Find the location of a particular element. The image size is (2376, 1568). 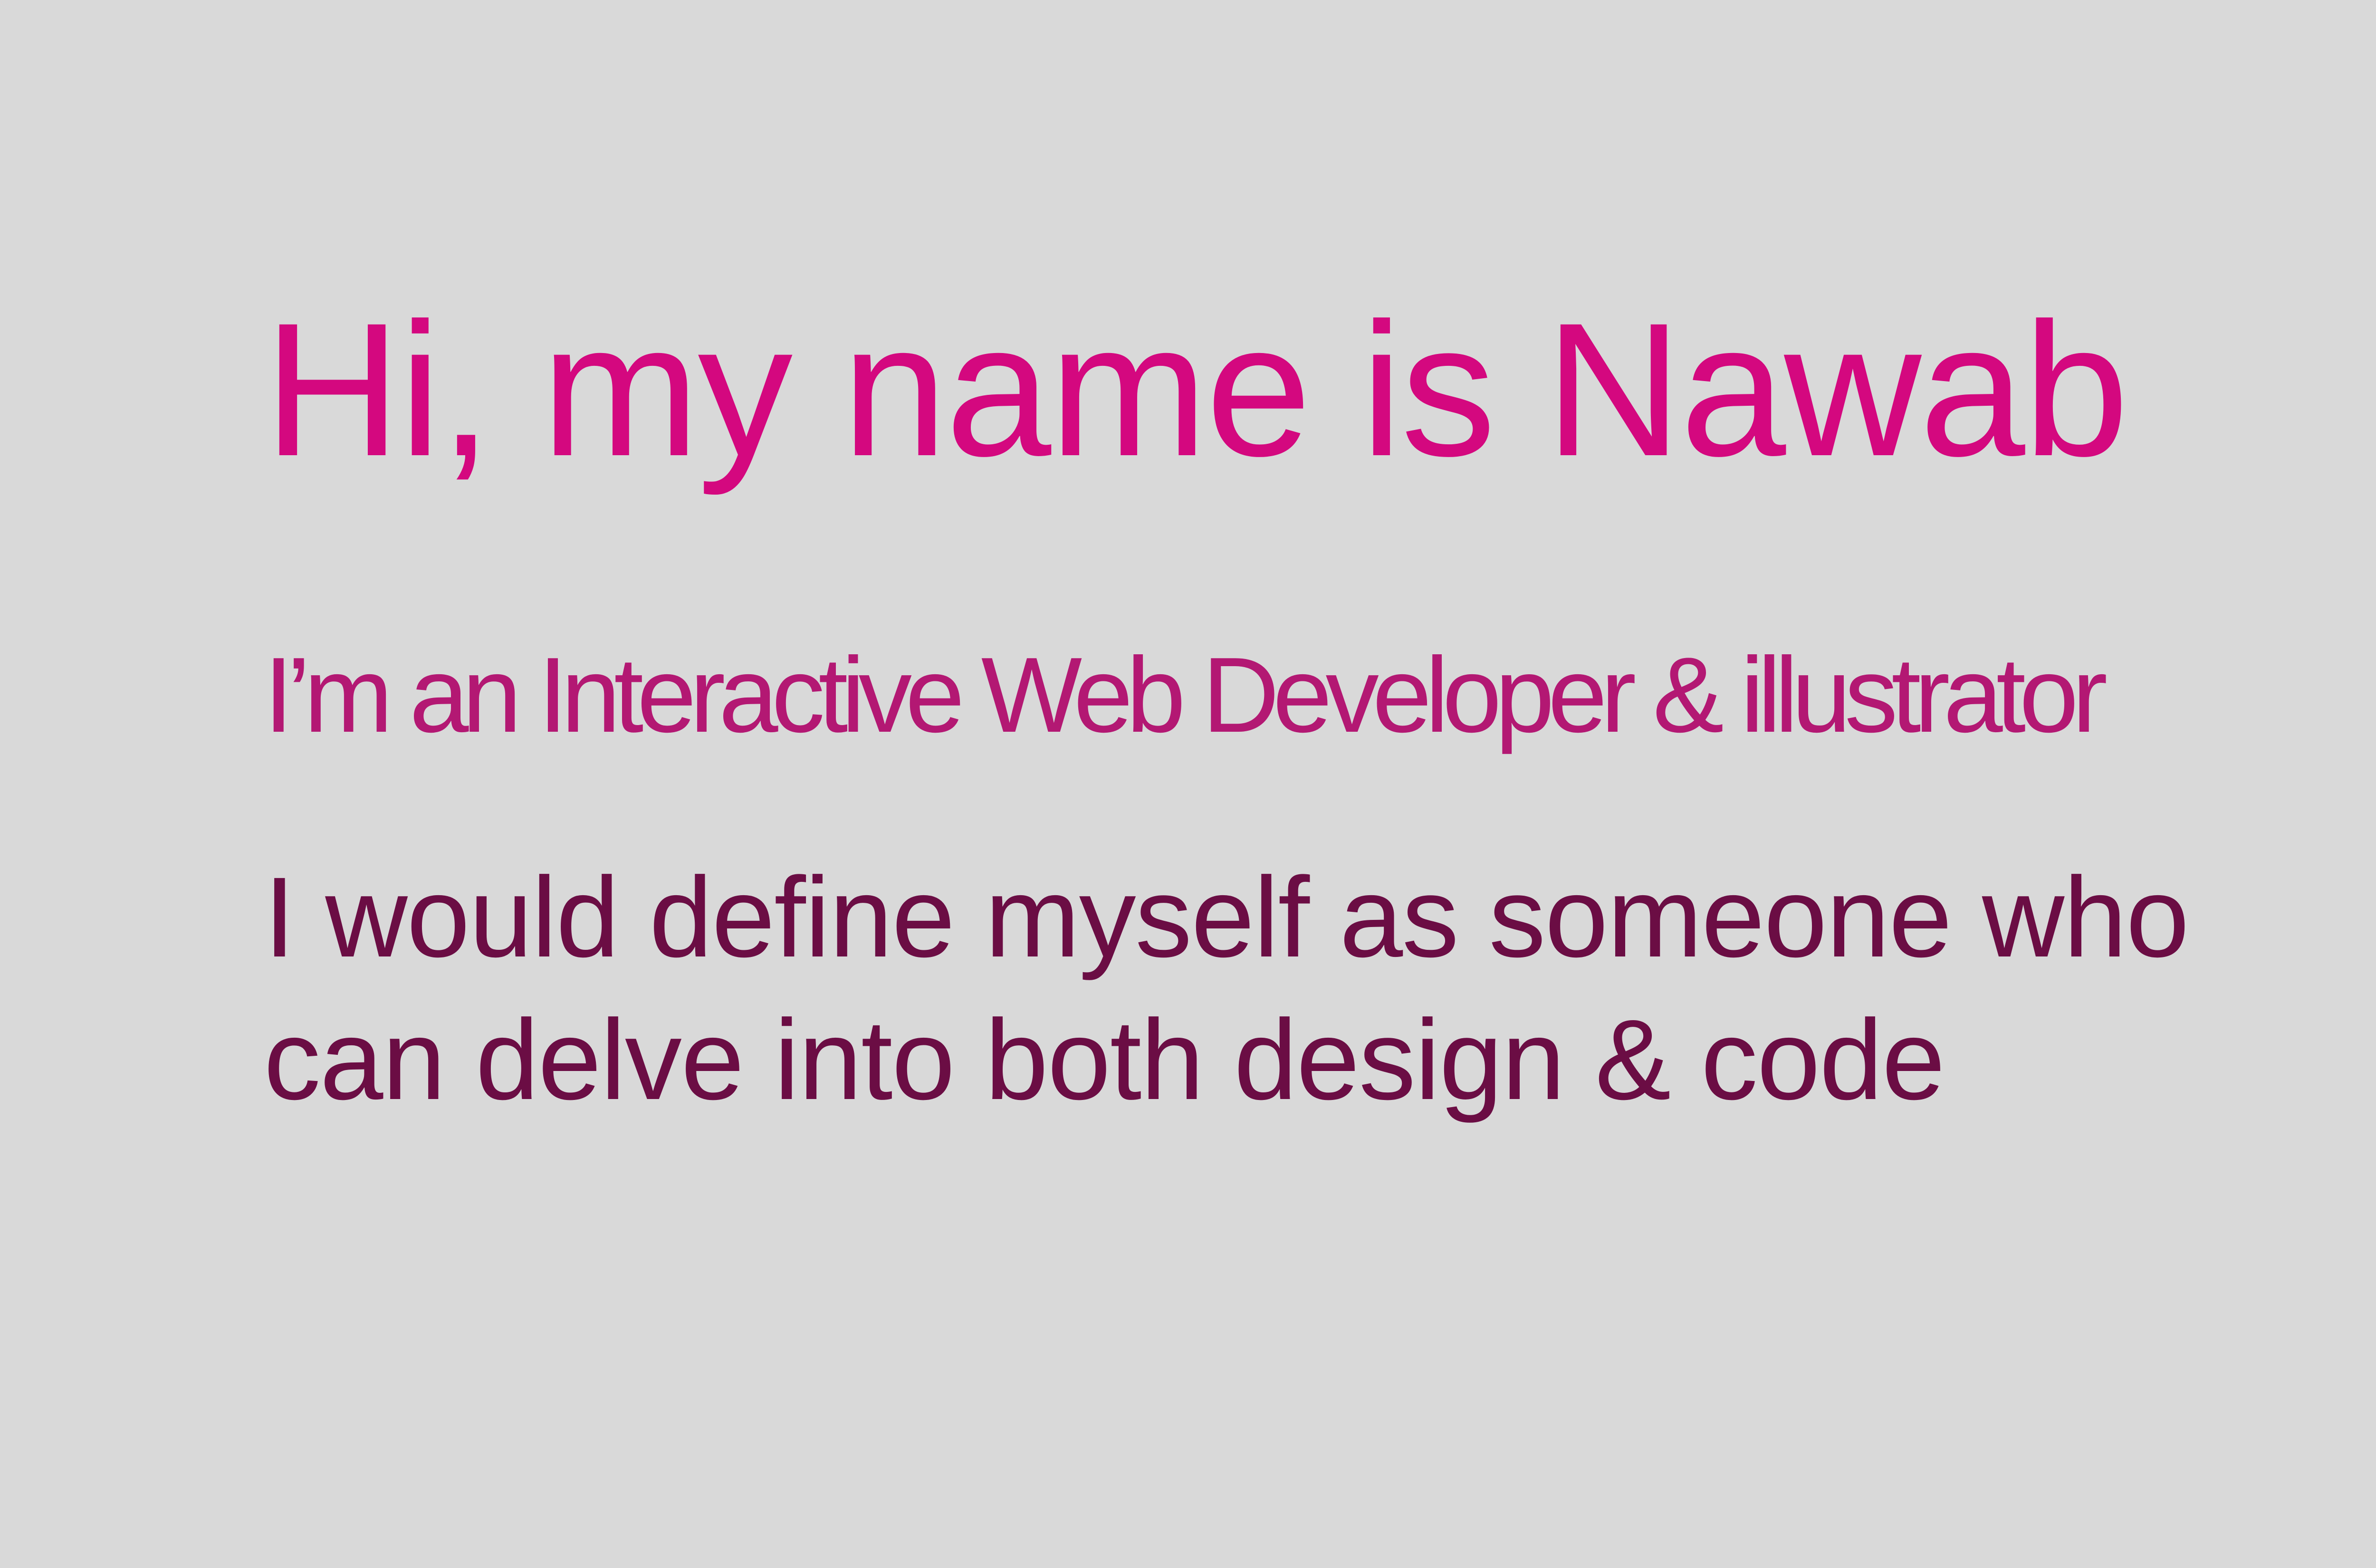

intro-description-line-2: can delve into both design & code is located at coordinates (1104, 1059).